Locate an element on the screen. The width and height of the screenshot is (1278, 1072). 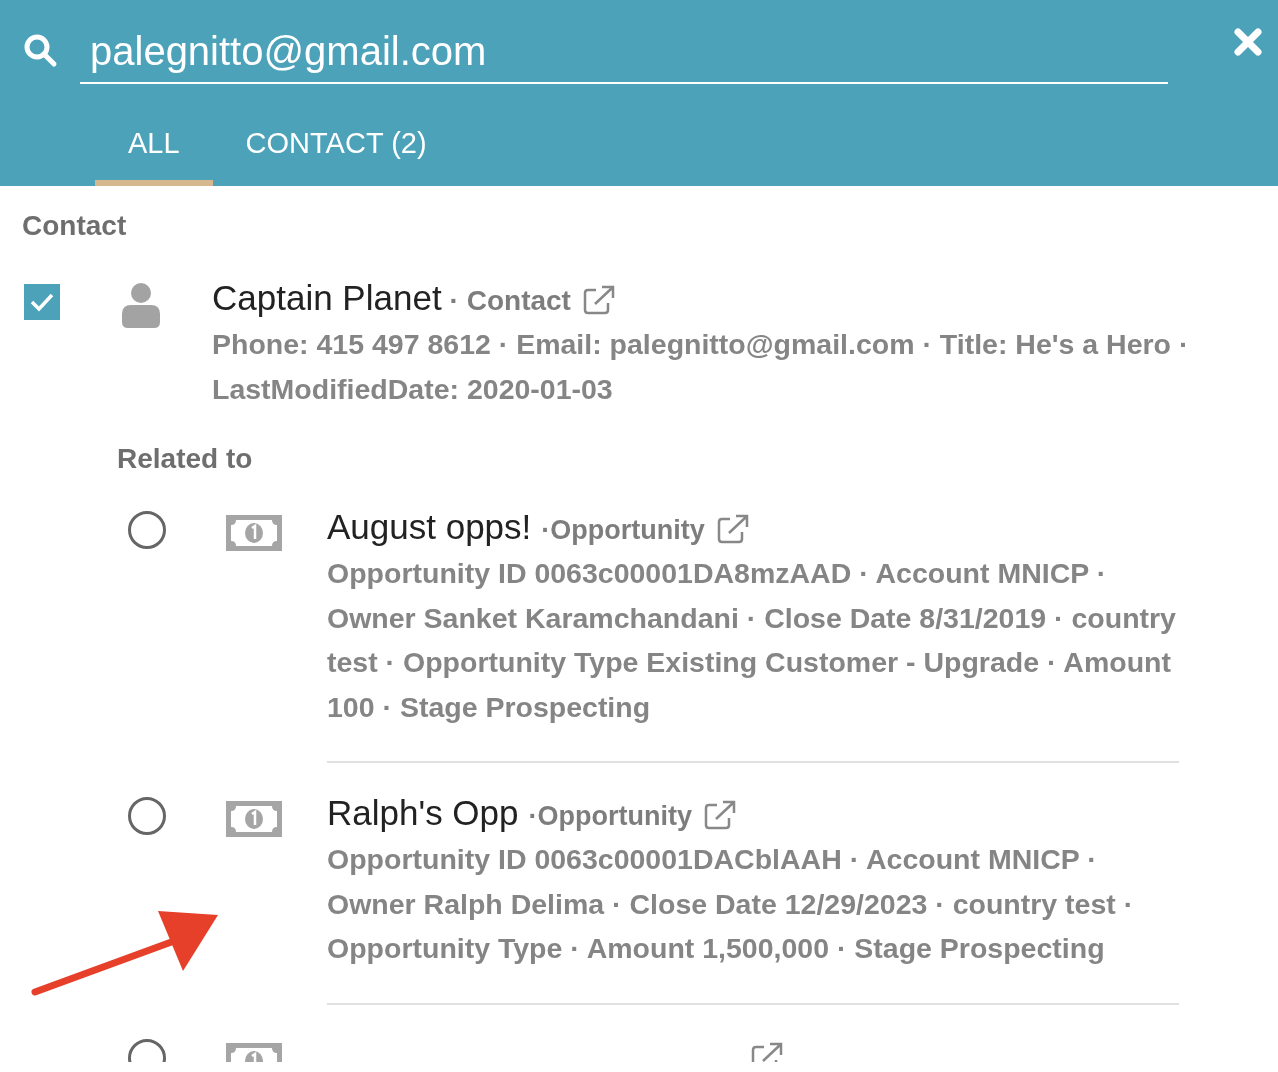
record-type: · Contact is located at coordinates (510, 301).